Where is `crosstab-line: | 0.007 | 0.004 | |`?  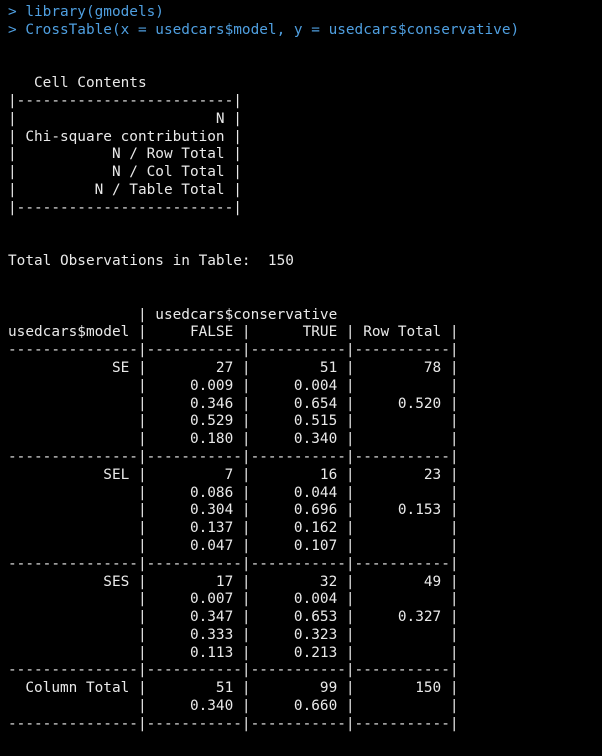
crosstab-line: | 0.007 | 0.004 | | is located at coordinates (238, 599).